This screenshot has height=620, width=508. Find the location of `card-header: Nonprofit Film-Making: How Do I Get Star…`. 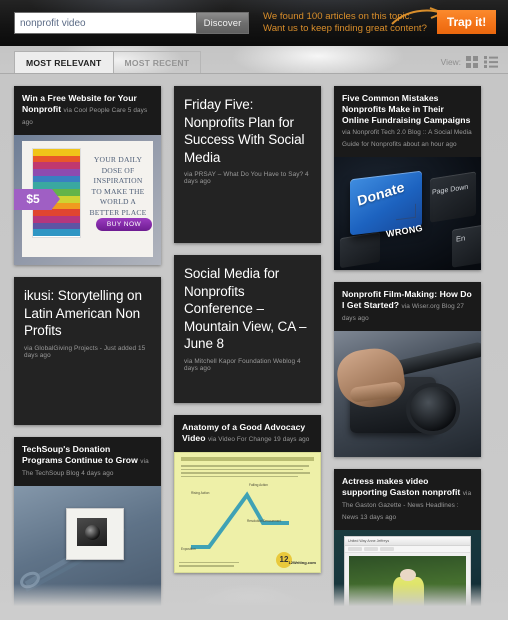

card-header: Nonprofit Film-Making: How Do I Get Star… is located at coordinates (407, 306).